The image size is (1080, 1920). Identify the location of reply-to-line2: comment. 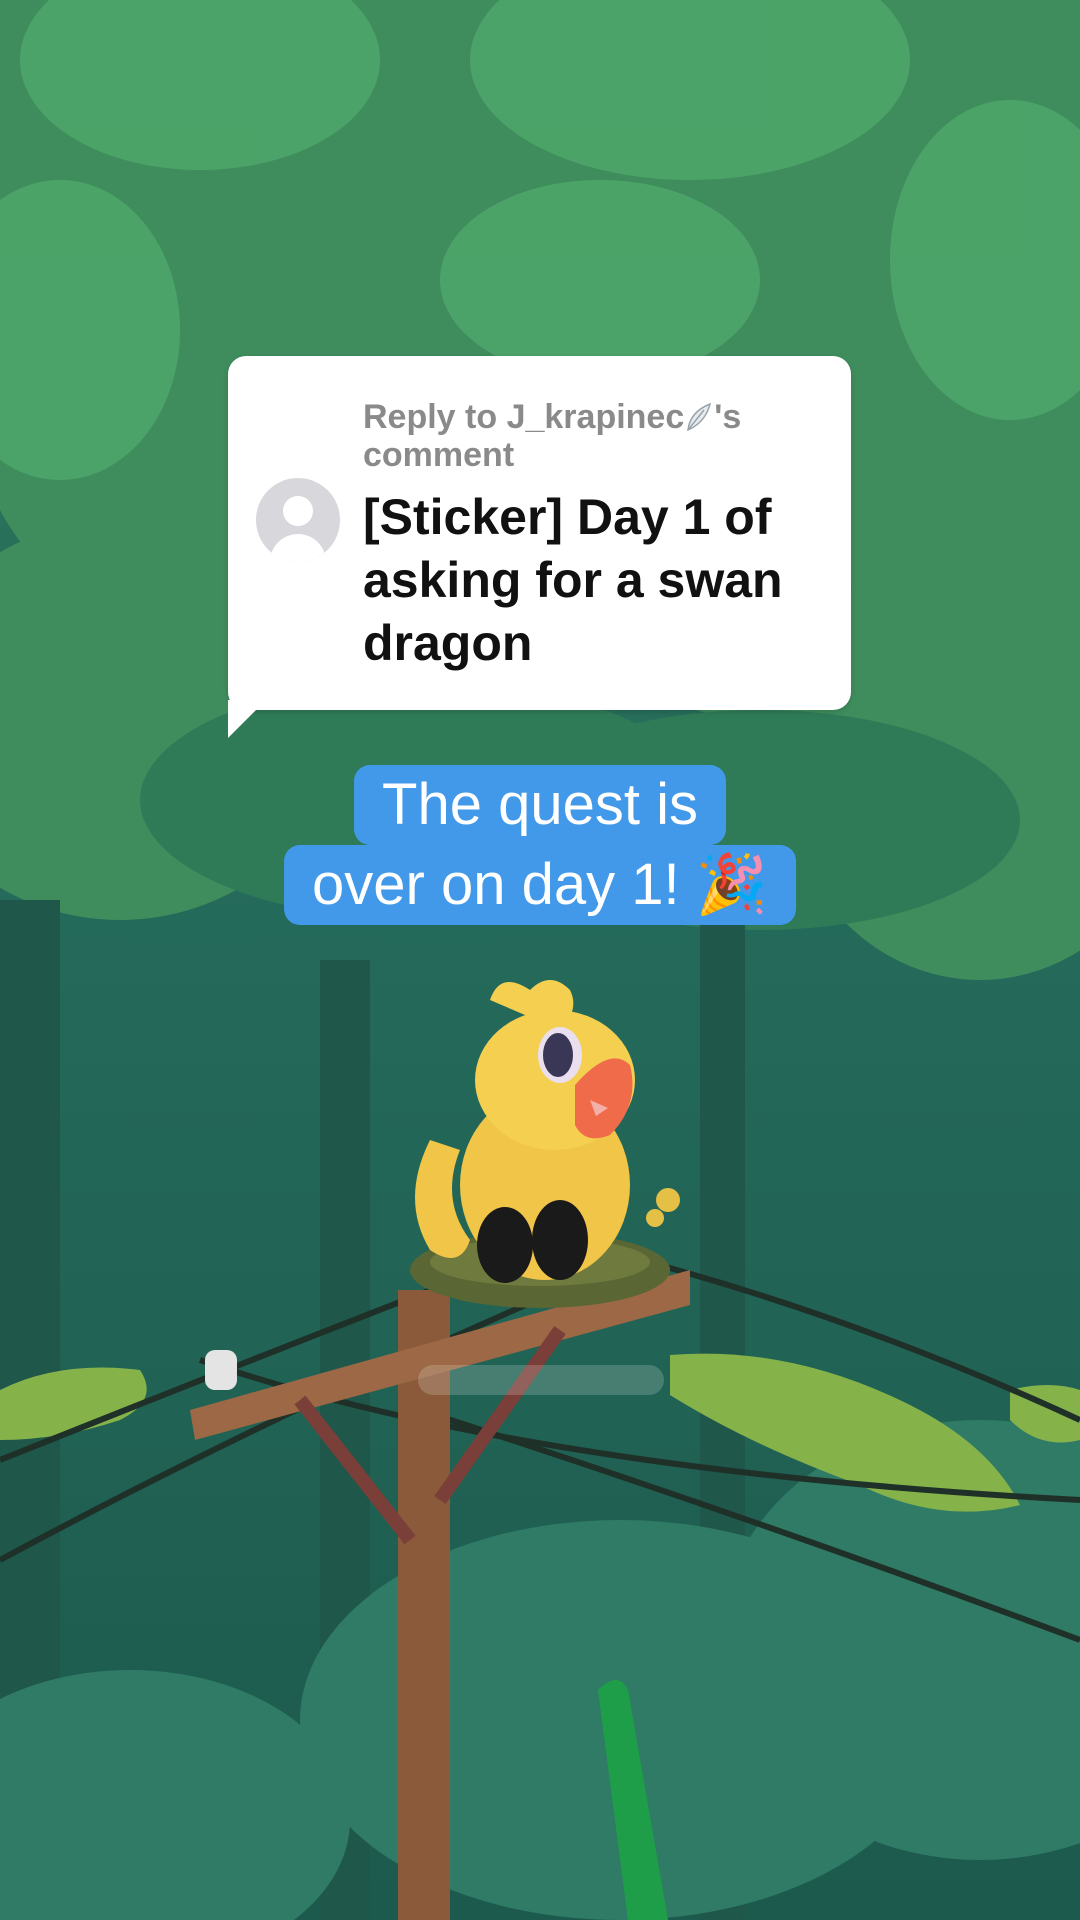
(439, 455).